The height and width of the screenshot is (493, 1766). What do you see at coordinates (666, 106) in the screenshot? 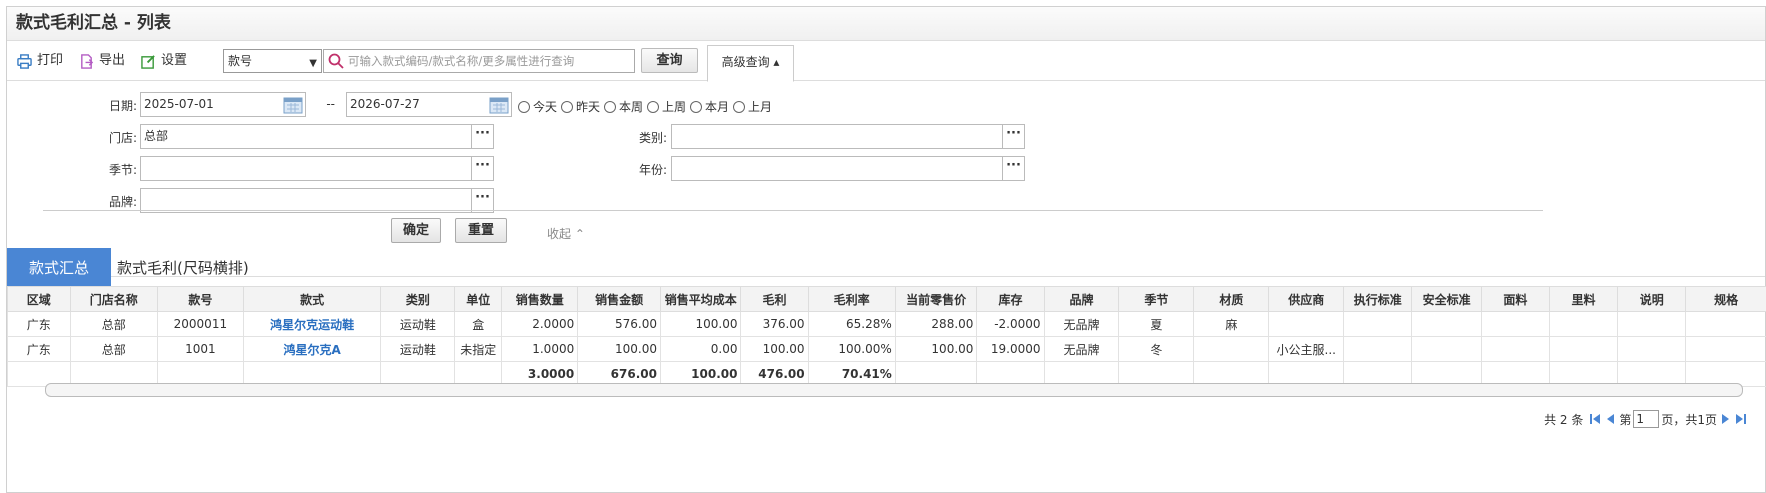
I see `radio-last-week: 上周` at bounding box center [666, 106].